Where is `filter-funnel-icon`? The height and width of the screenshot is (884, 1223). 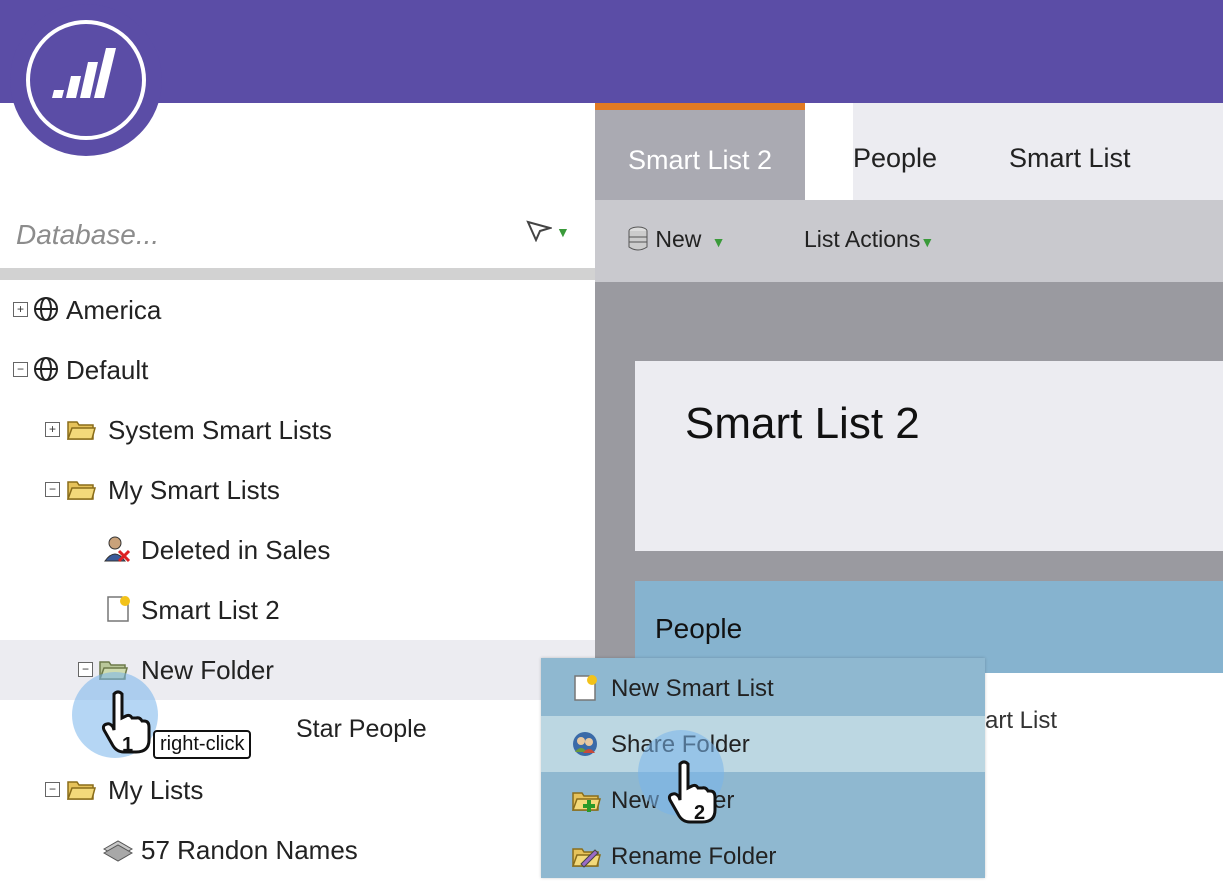 filter-funnel-icon is located at coordinates (540, 234).